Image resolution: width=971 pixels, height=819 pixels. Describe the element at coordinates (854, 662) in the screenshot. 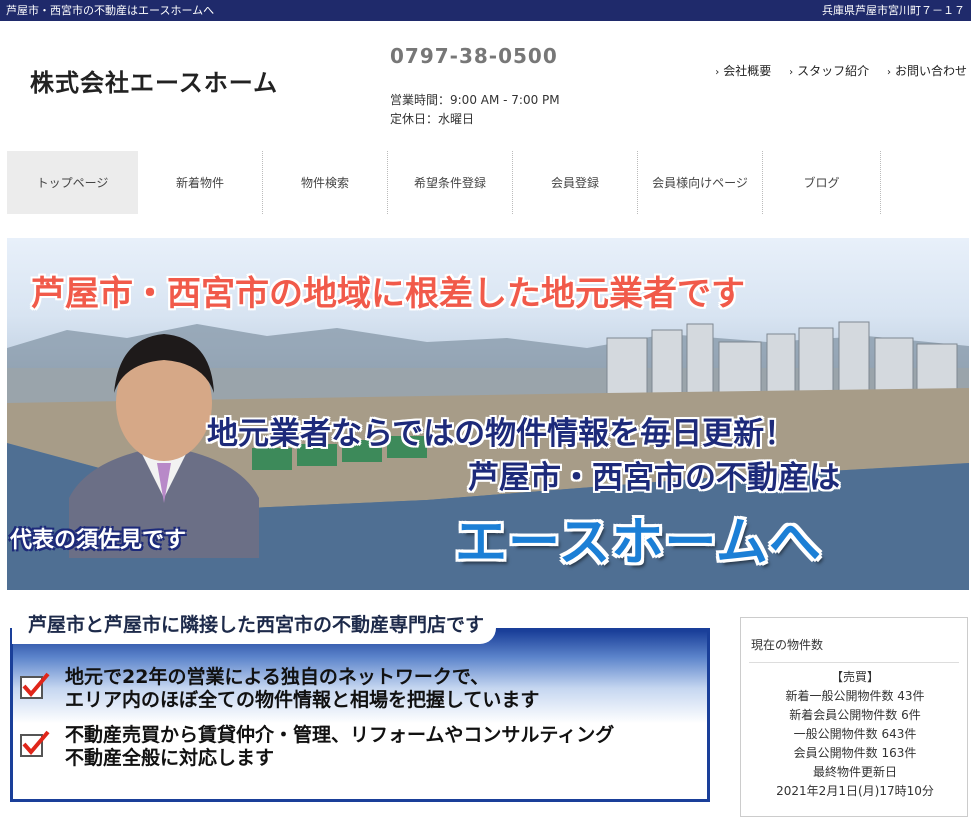

I see `divider` at that location.